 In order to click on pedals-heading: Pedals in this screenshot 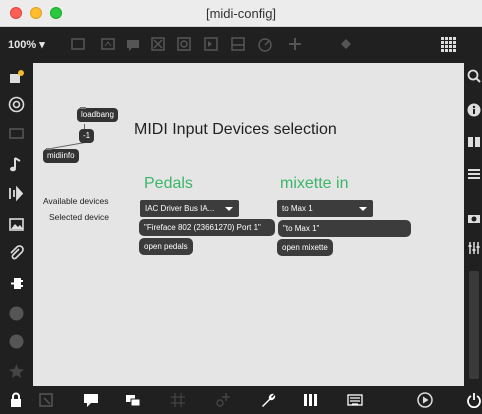, I will do `click(168, 183)`.